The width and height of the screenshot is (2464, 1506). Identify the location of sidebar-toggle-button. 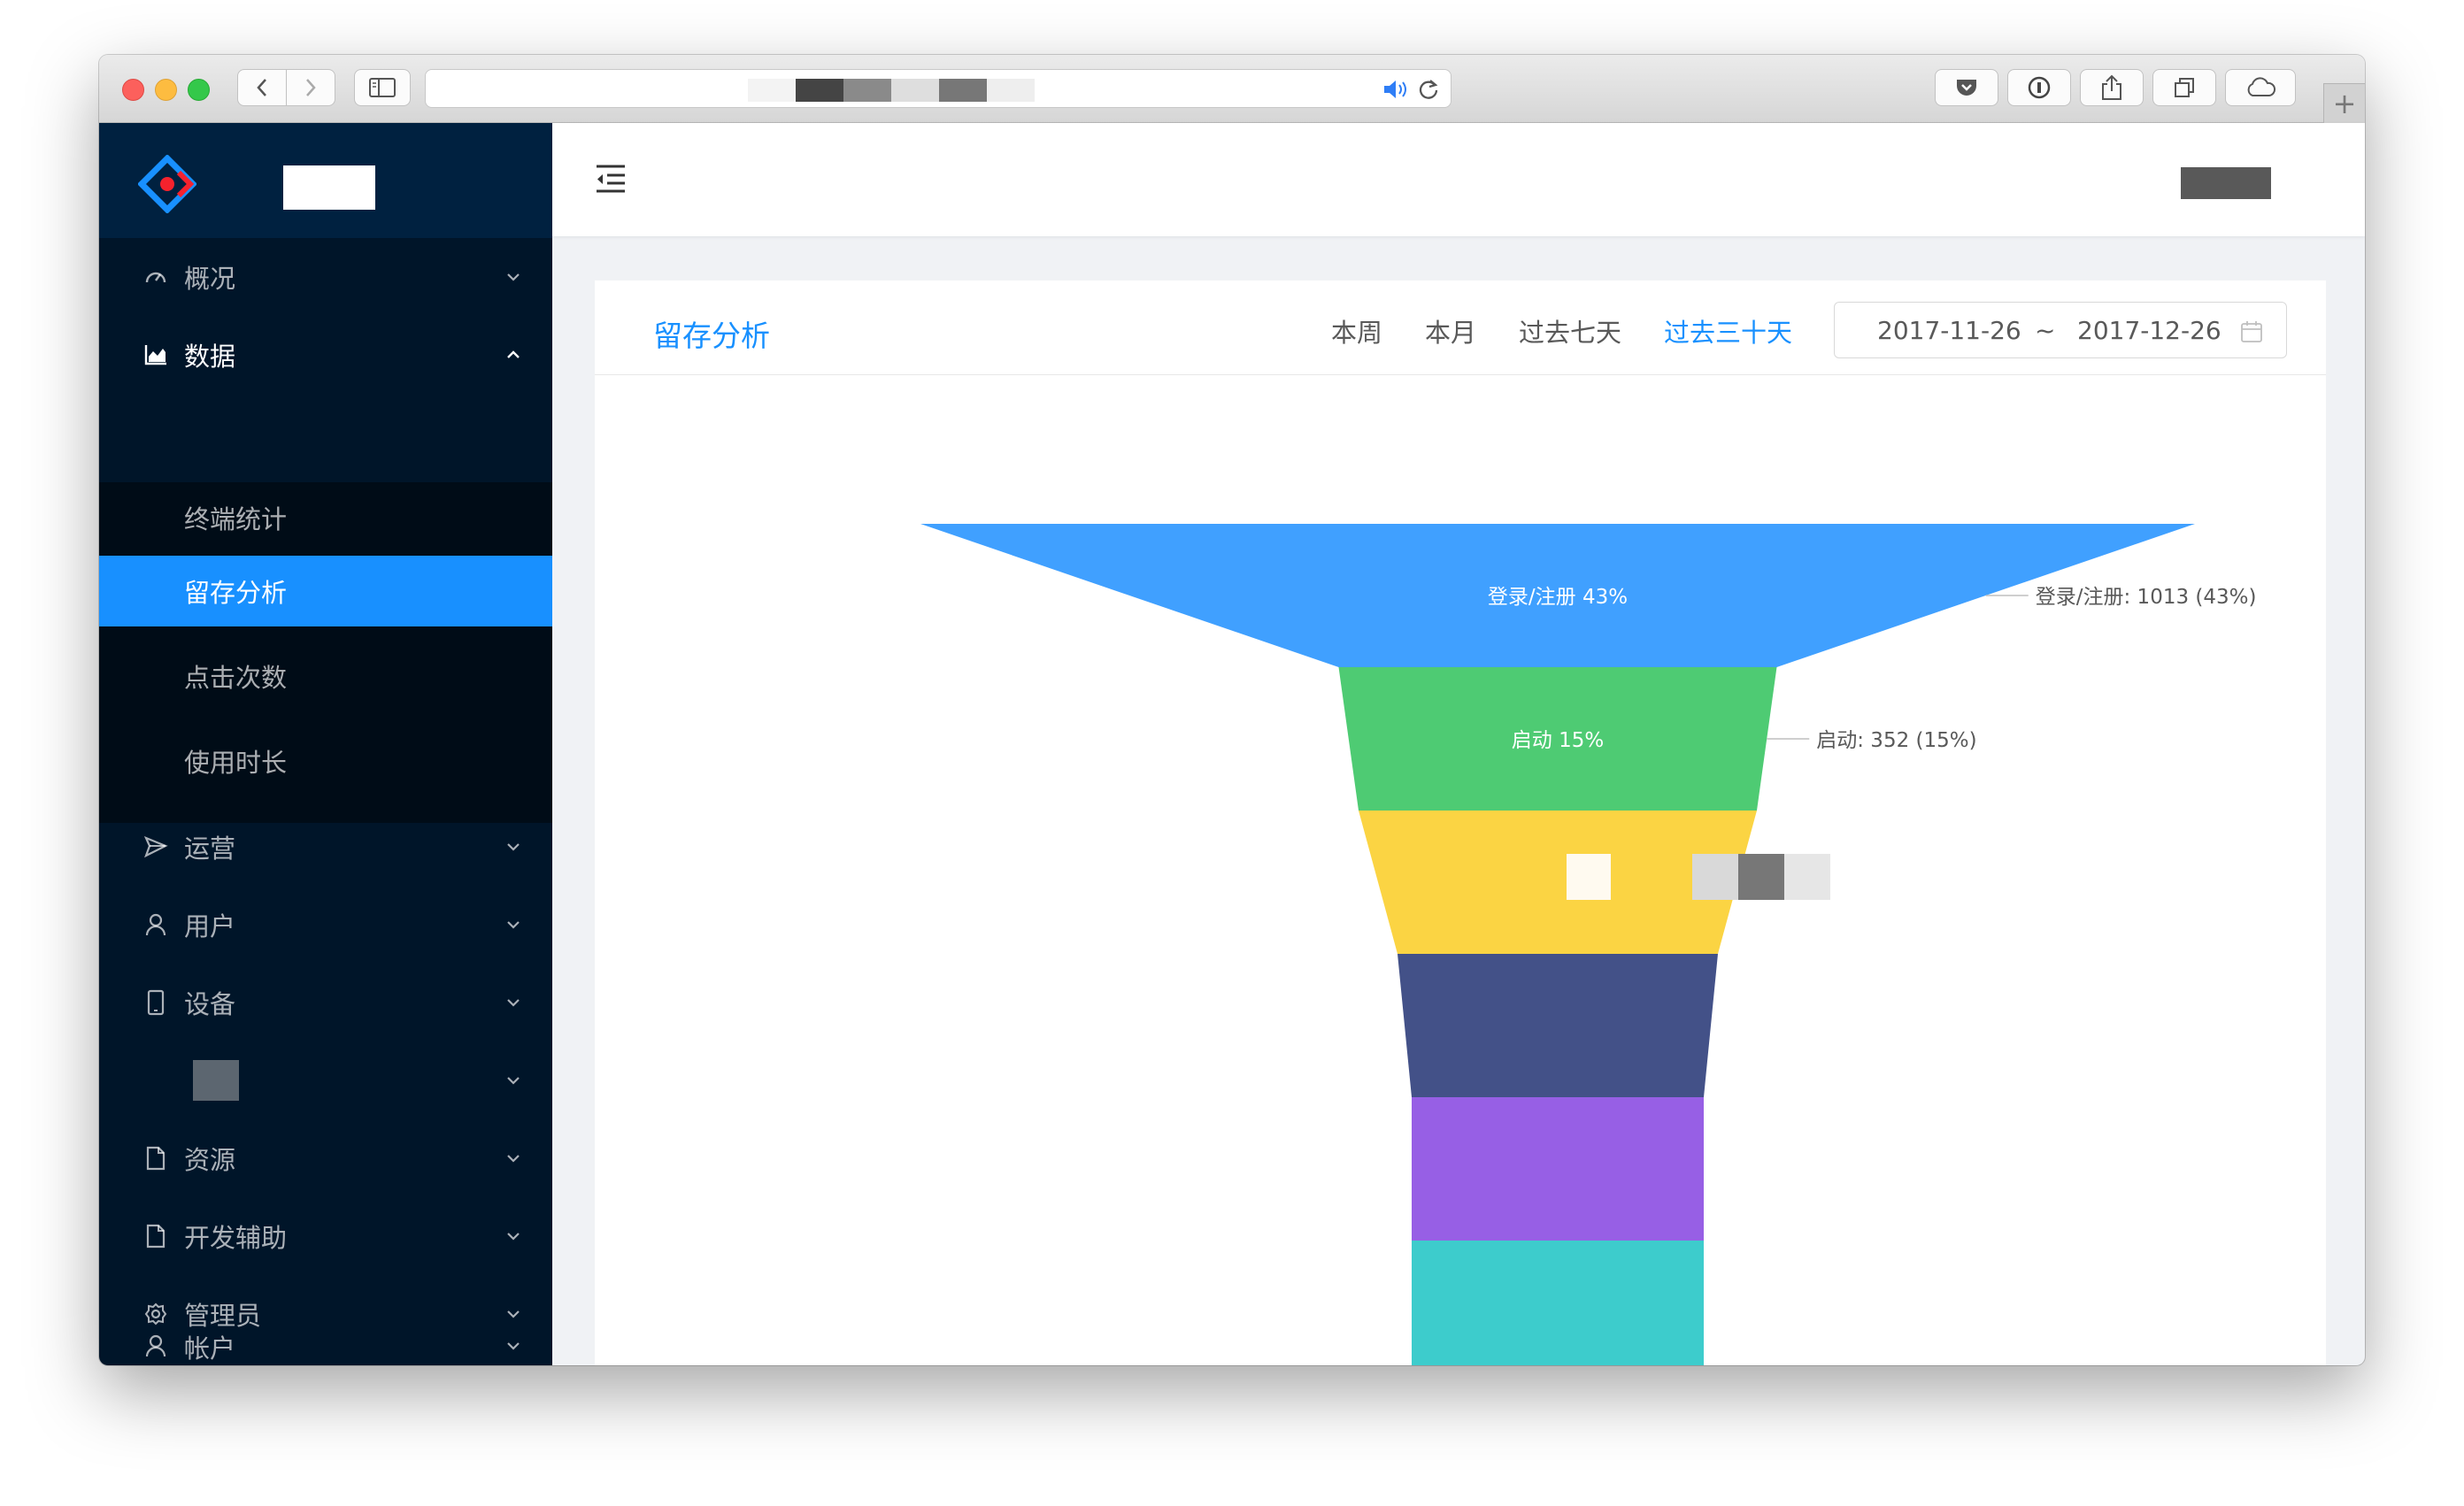
(383, 88).